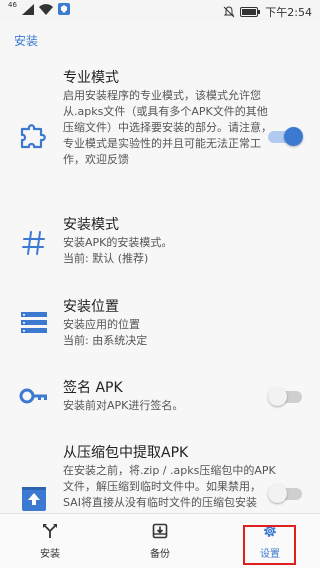 The image size is (320, 568). What do you see at coordinates (288, 12) in the screenshot?
I see `clock: 下午2:54` at bounding box center [288, 12].